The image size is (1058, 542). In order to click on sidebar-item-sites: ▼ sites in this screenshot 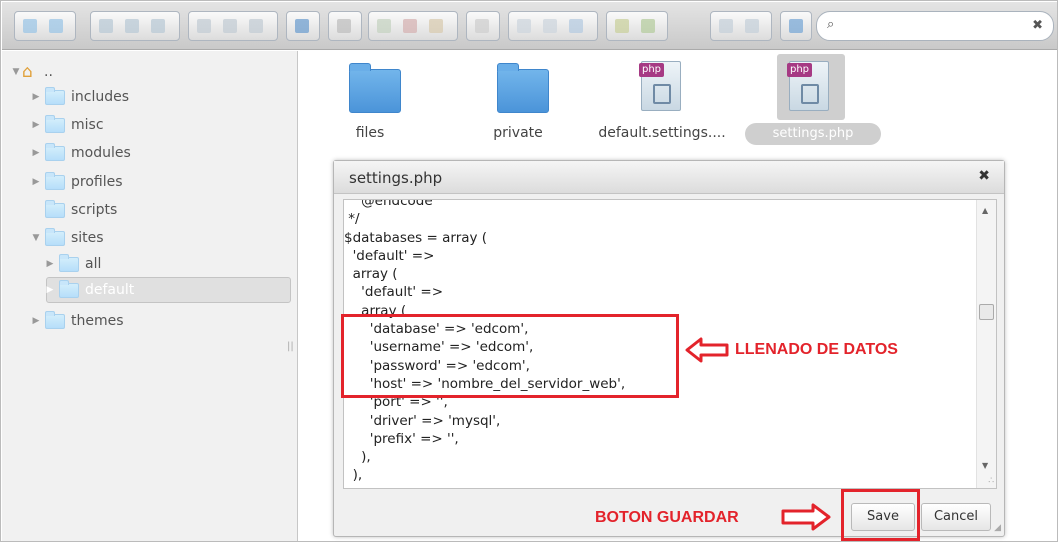, I will do `click(67, 238)`.